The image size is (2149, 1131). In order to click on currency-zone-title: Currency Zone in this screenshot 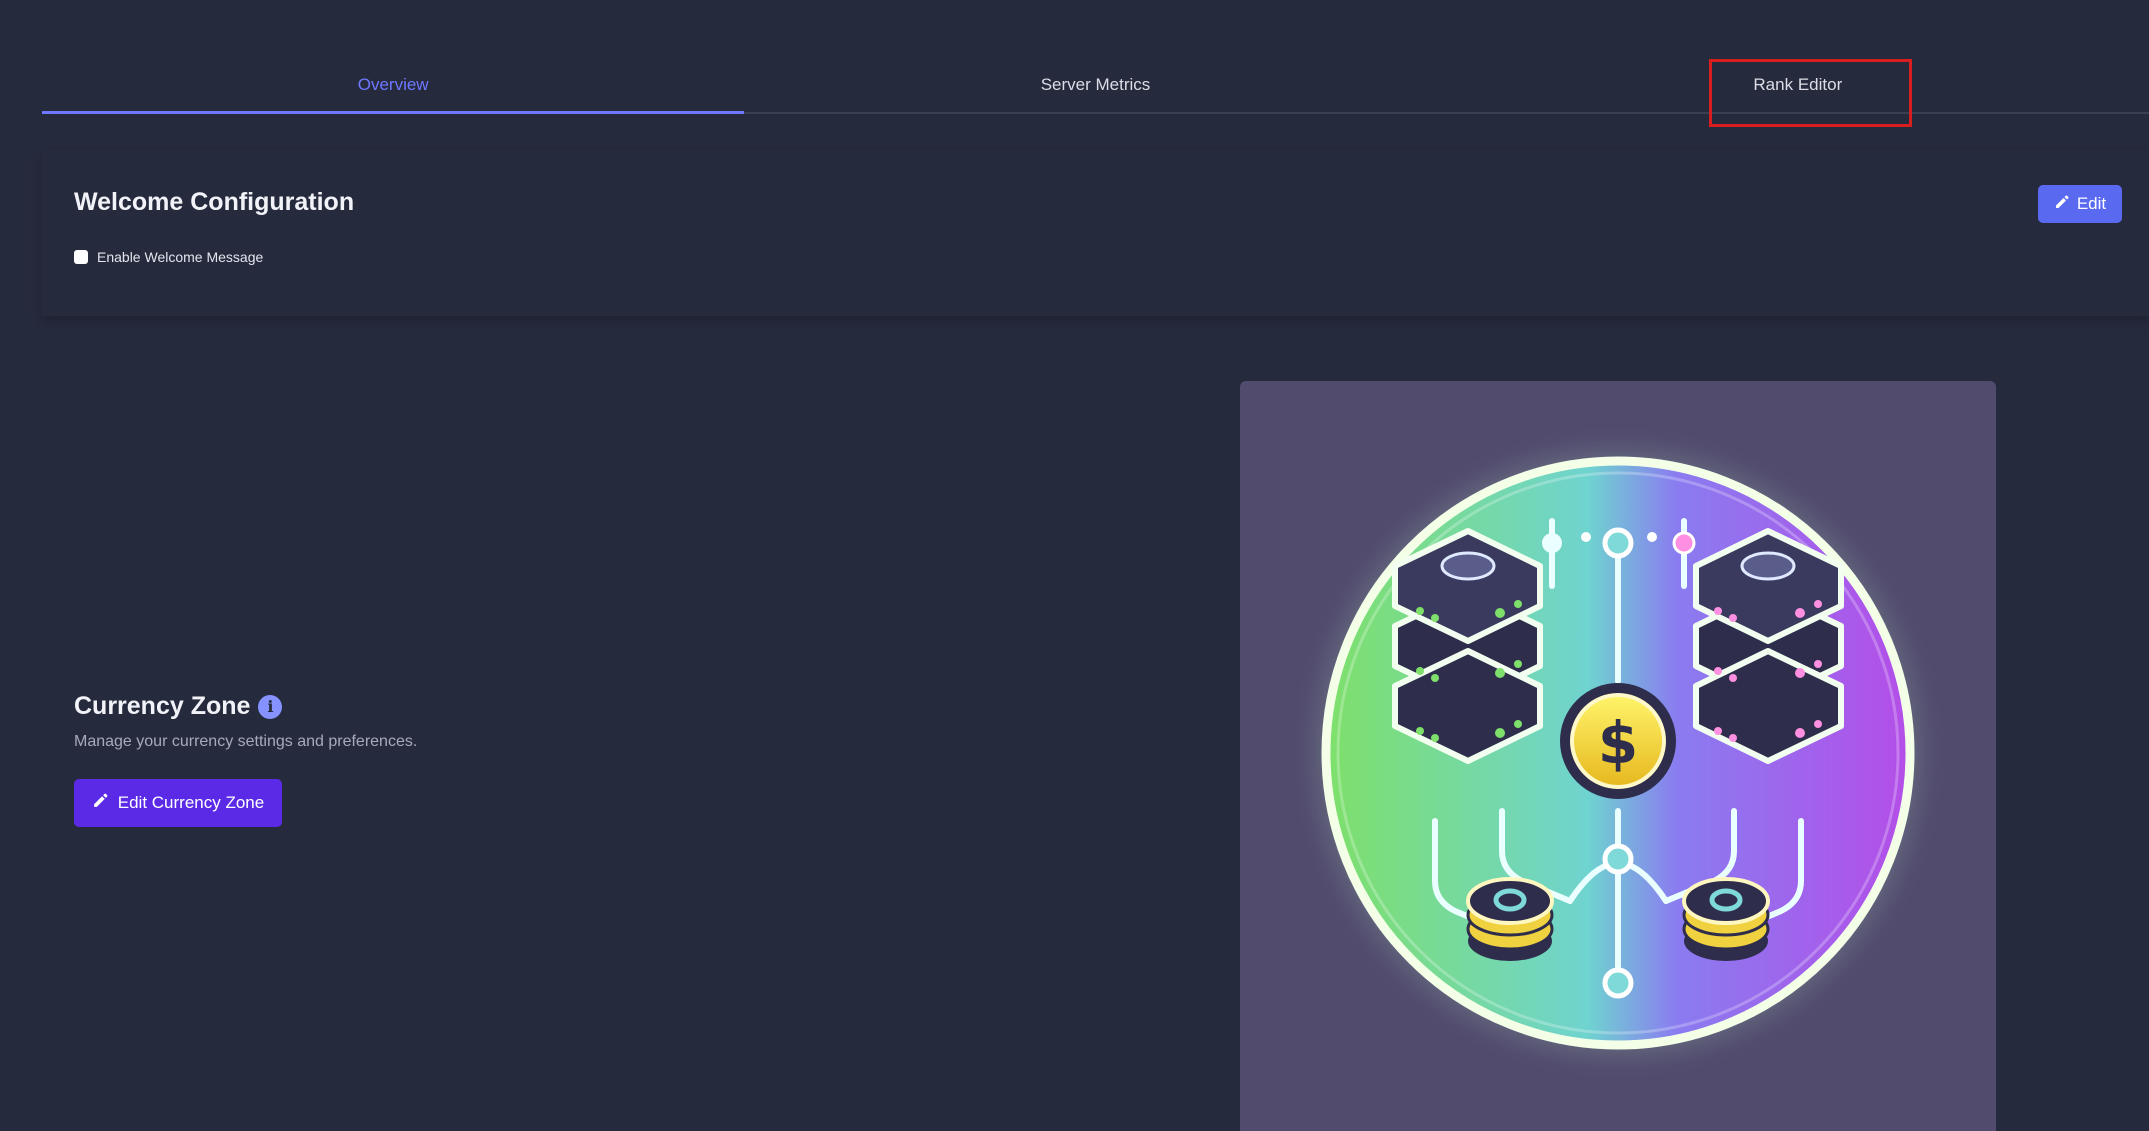, I will do `click(162, 706)`.